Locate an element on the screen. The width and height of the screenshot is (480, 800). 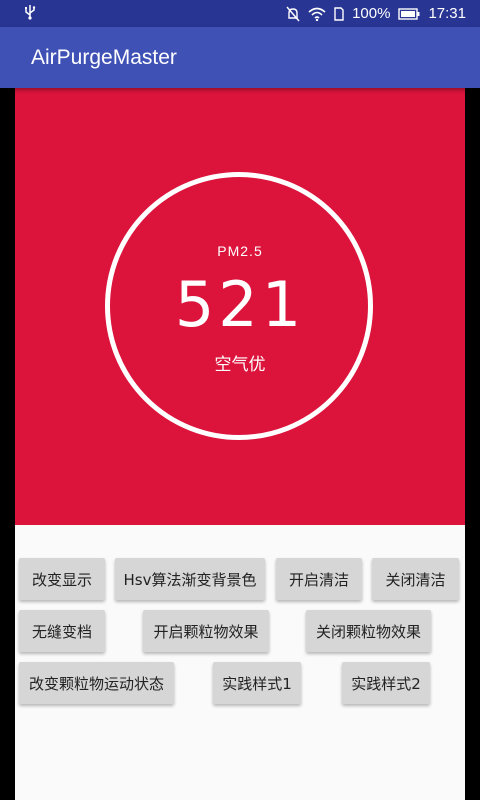
change-particle-state-button: 改变颗粒物运动状态 is located at coordinates (96, 683).